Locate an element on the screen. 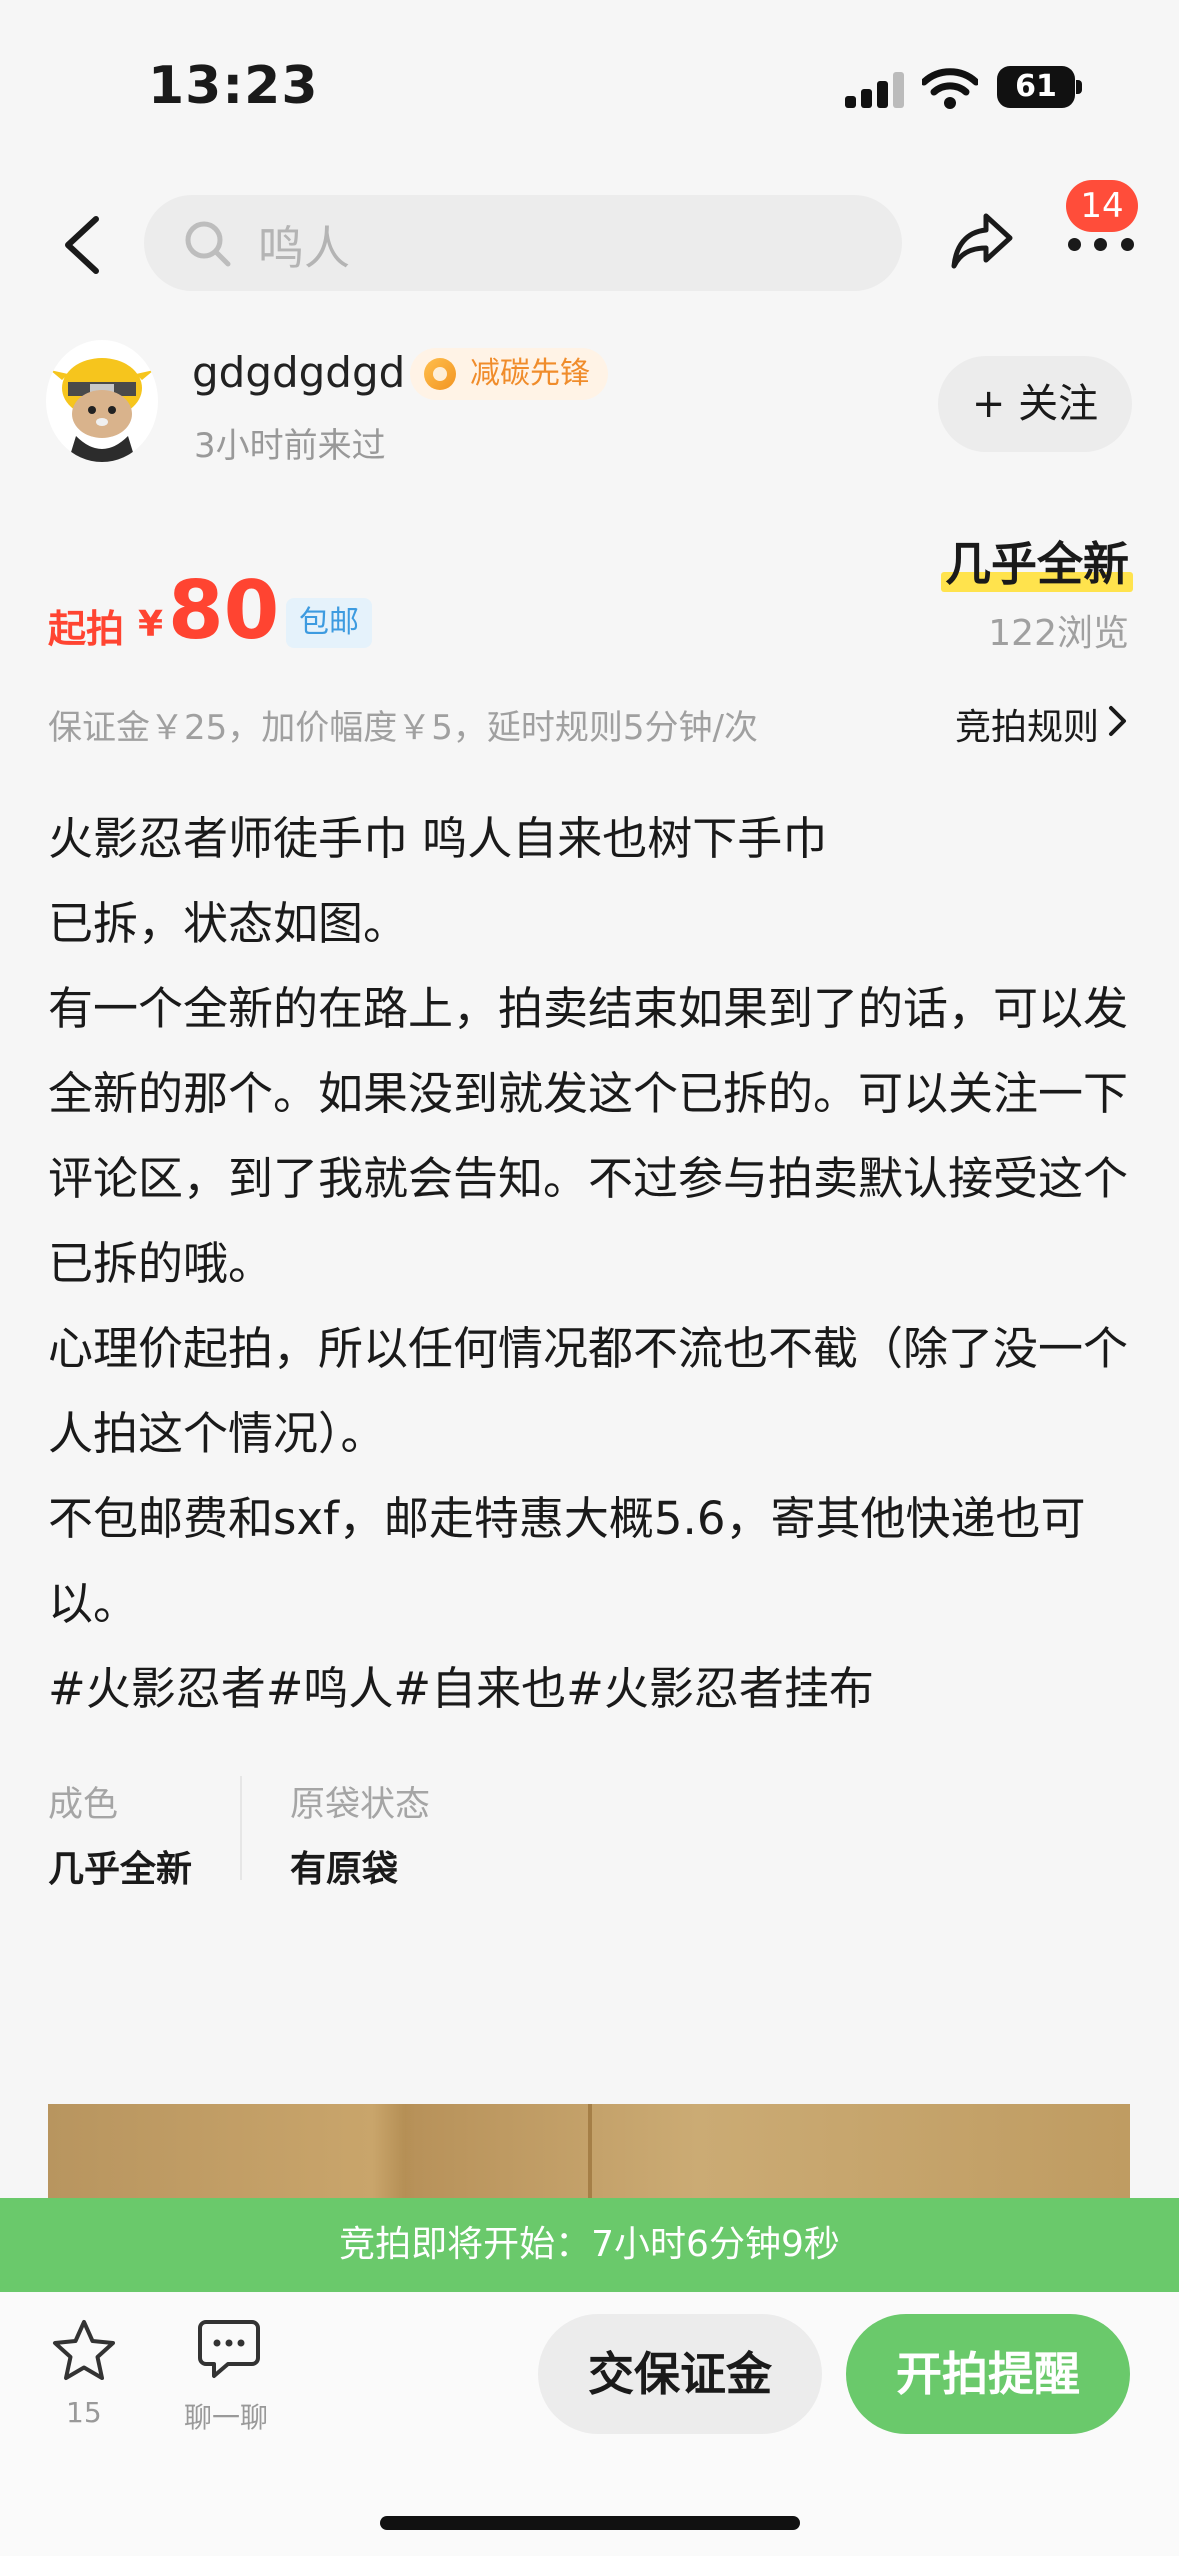 The image size is (1179, 2556). wifi-icon is located at coordinates (950, 88).